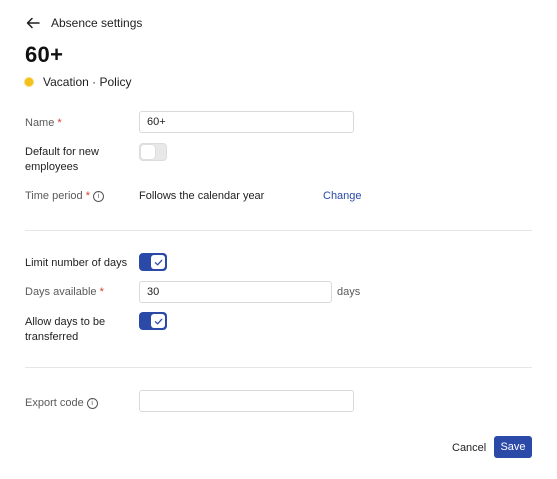 Image resolution: width=557 pixels, height=479 pixels. Describe the element at coordinates (29, 82) in the screenshot. I see `sun-icon` at that location.